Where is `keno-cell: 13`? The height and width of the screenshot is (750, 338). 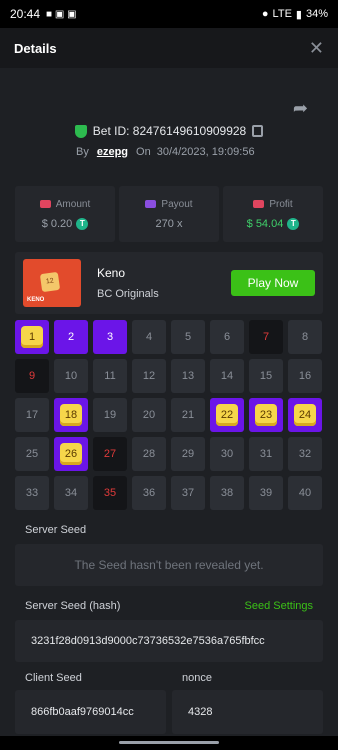
keno-cell: 13 is located at coordinates (188, 376).